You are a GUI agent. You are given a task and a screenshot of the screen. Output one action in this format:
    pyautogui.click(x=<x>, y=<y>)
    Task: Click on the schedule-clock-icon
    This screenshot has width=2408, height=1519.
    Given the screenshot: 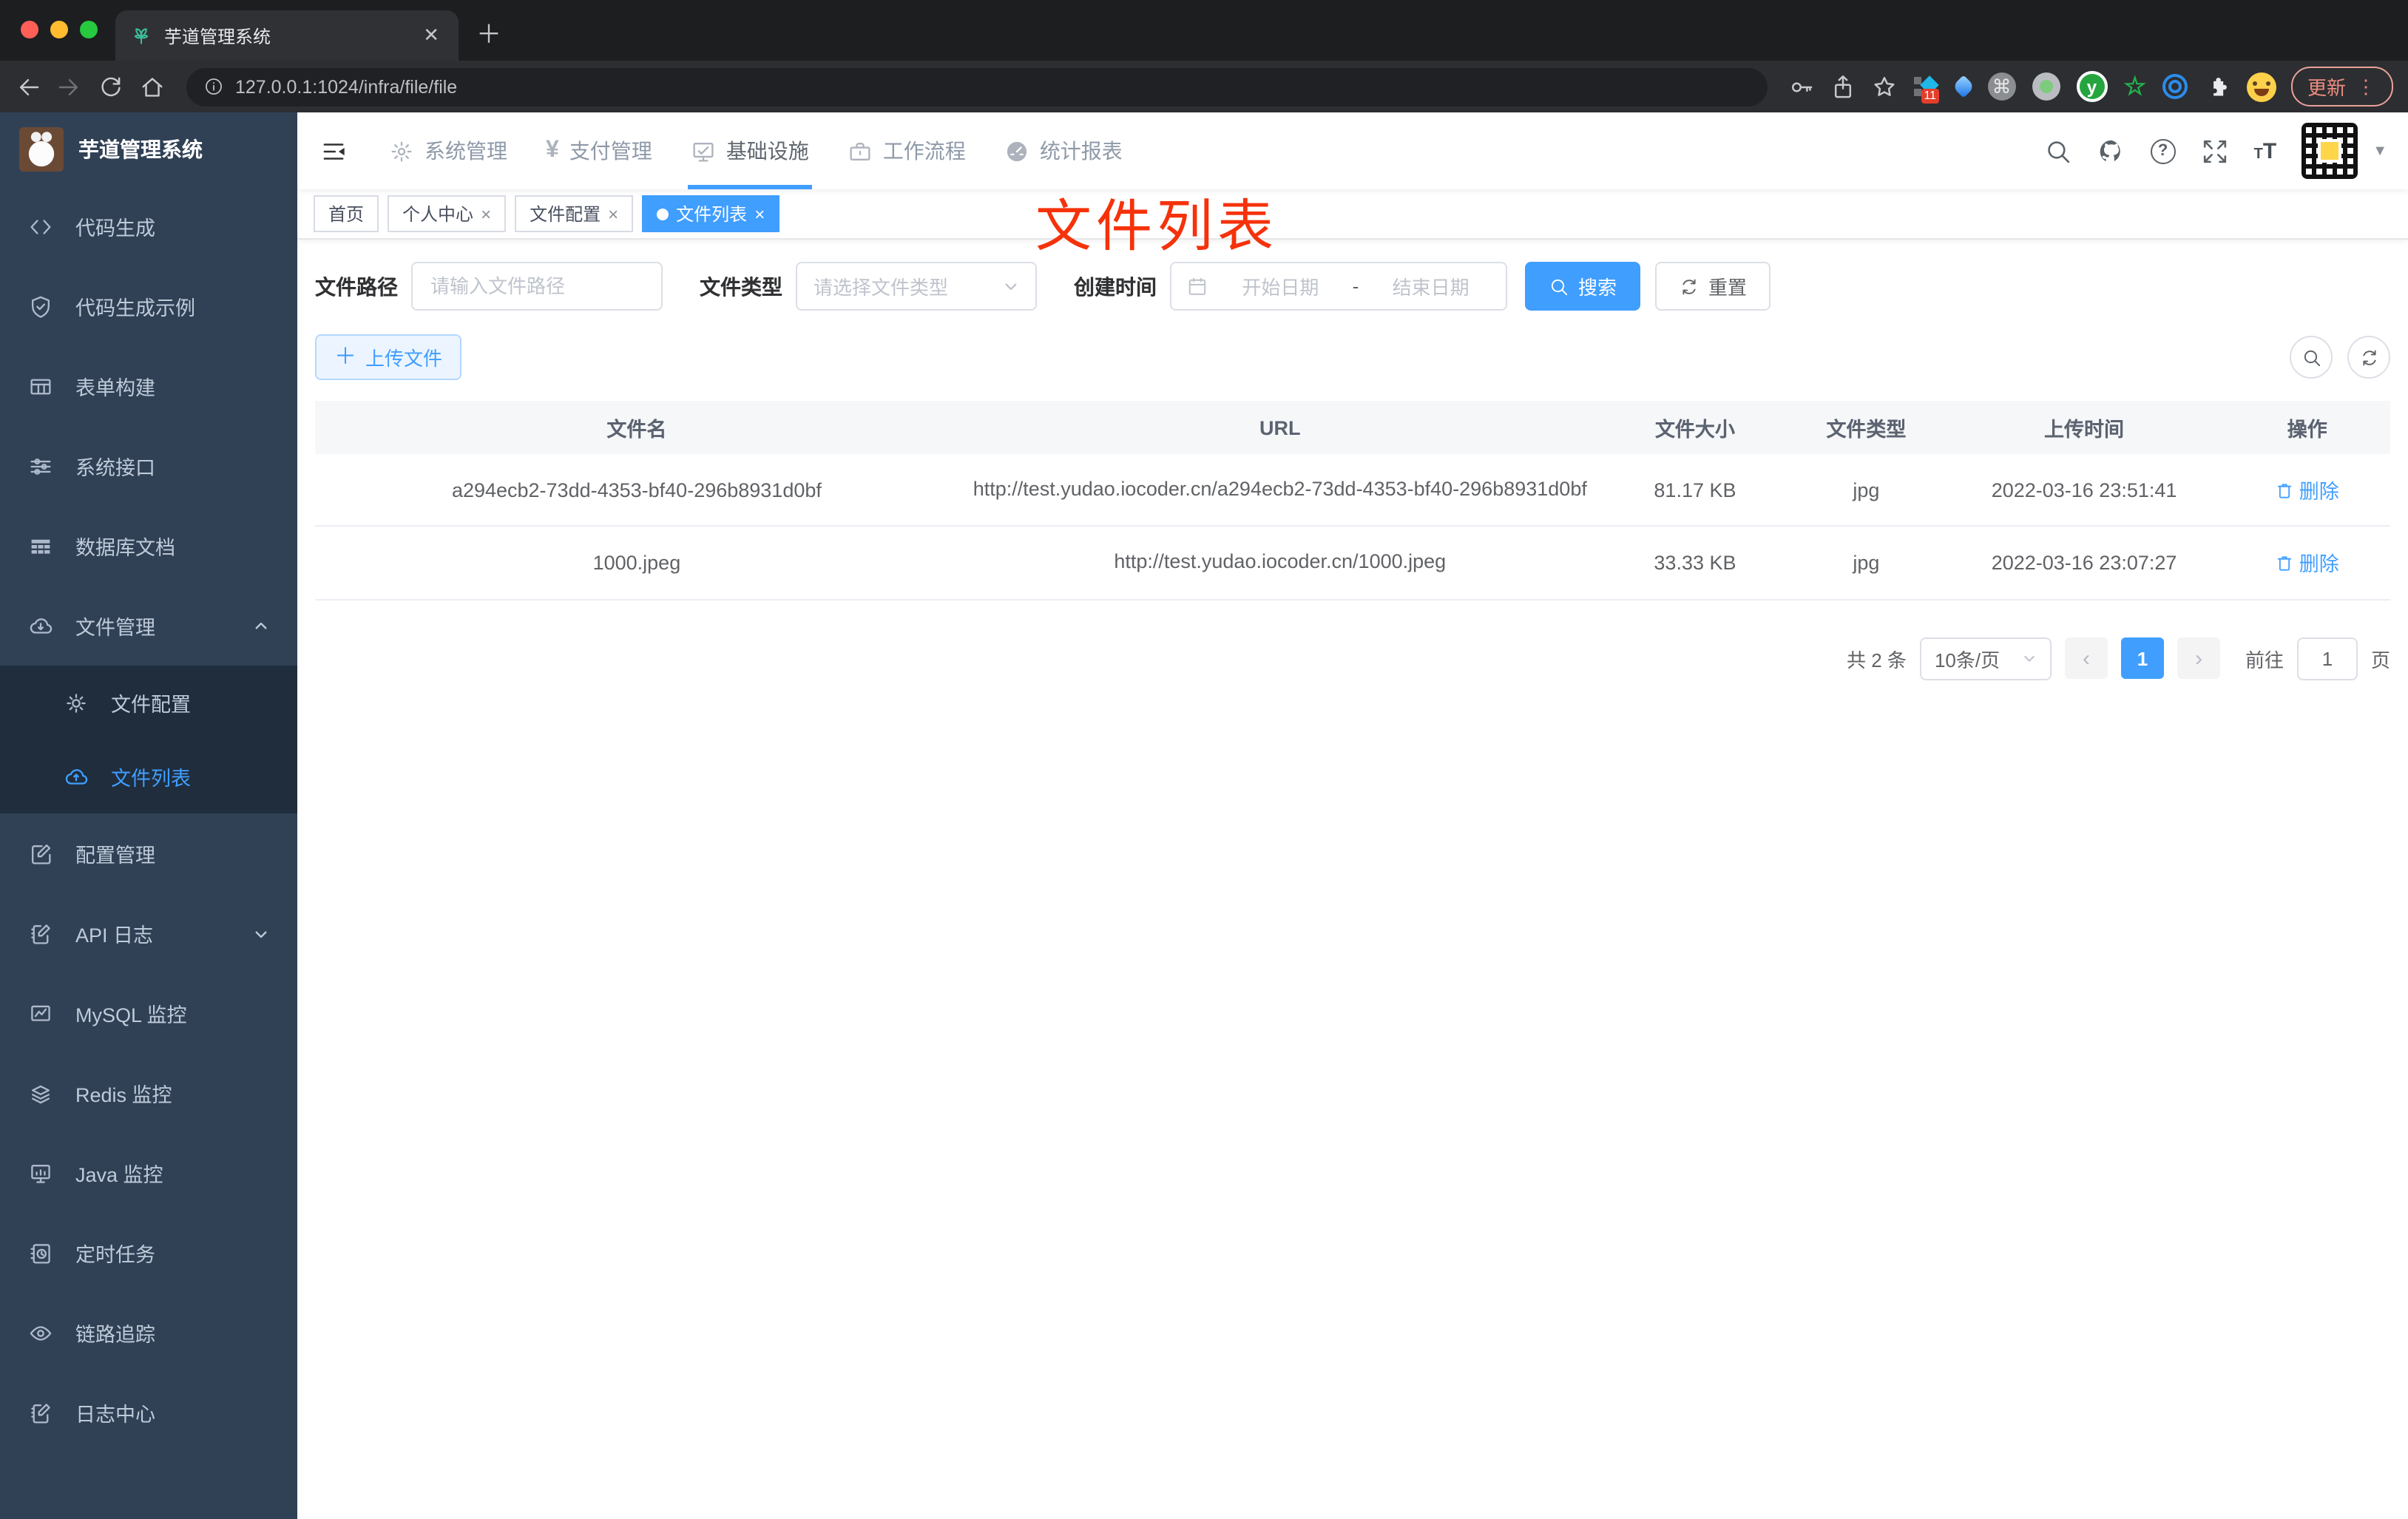 What is the action you would take?
    pyautogui.click(x=40, y=1253)
    